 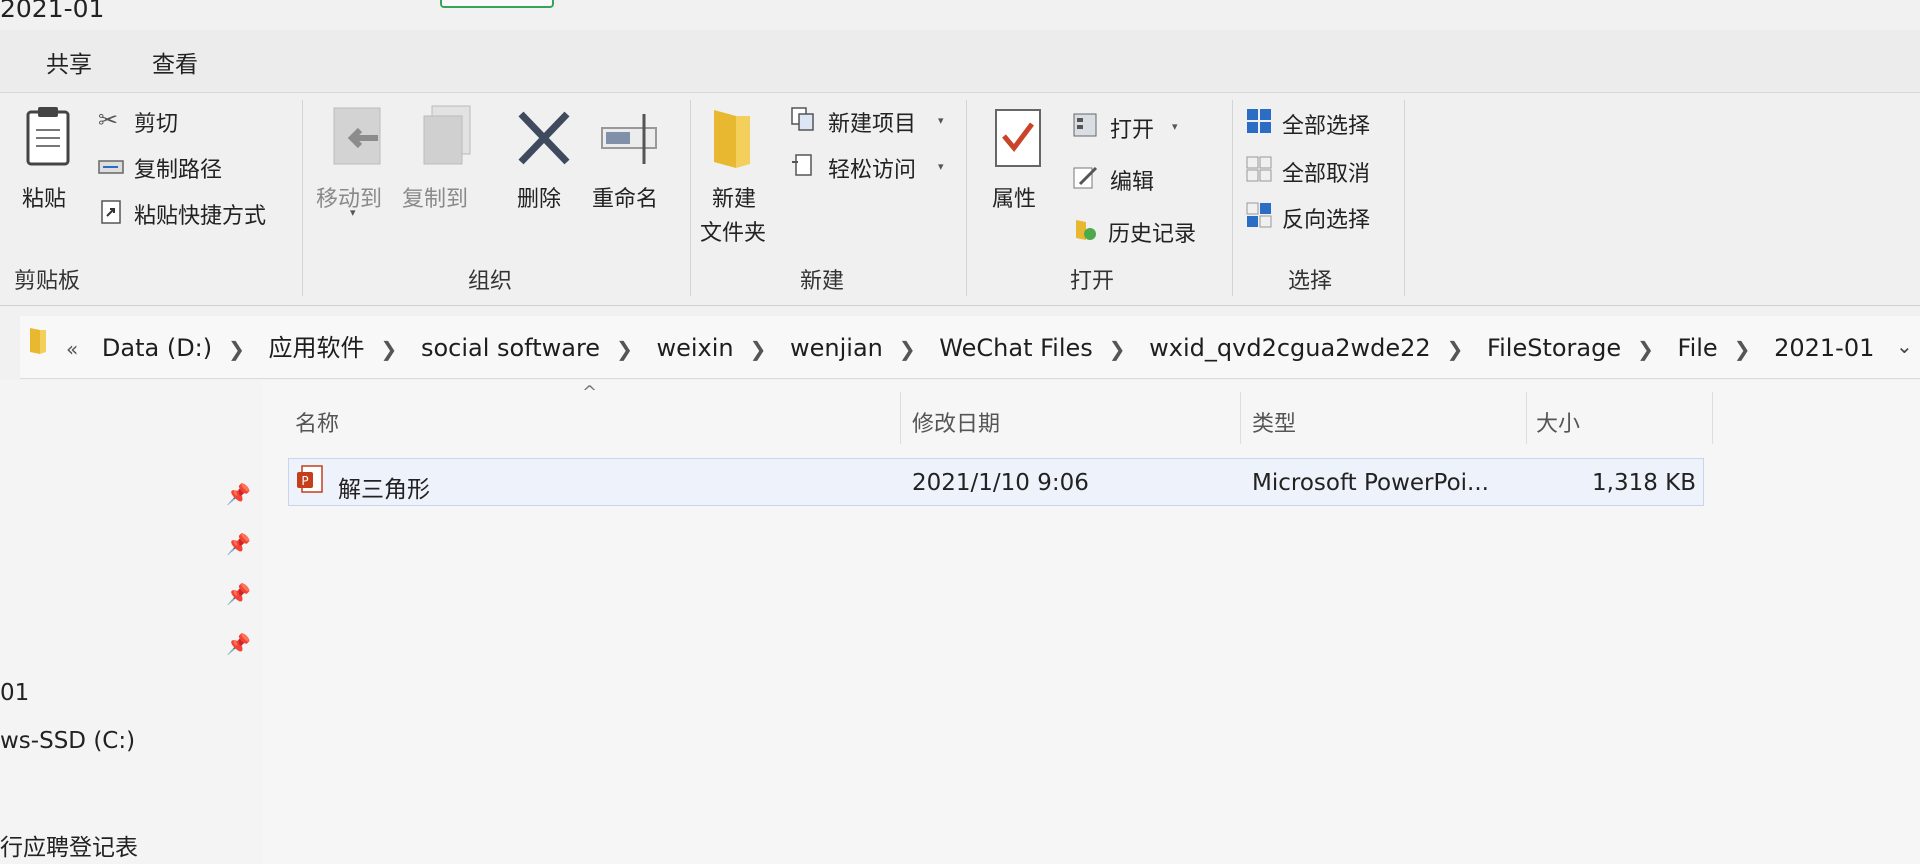 What do you see at coordinates (1274, 422) in the screenshot?
I see `column-header-type: 类型` at bounding box center [1274, 422].